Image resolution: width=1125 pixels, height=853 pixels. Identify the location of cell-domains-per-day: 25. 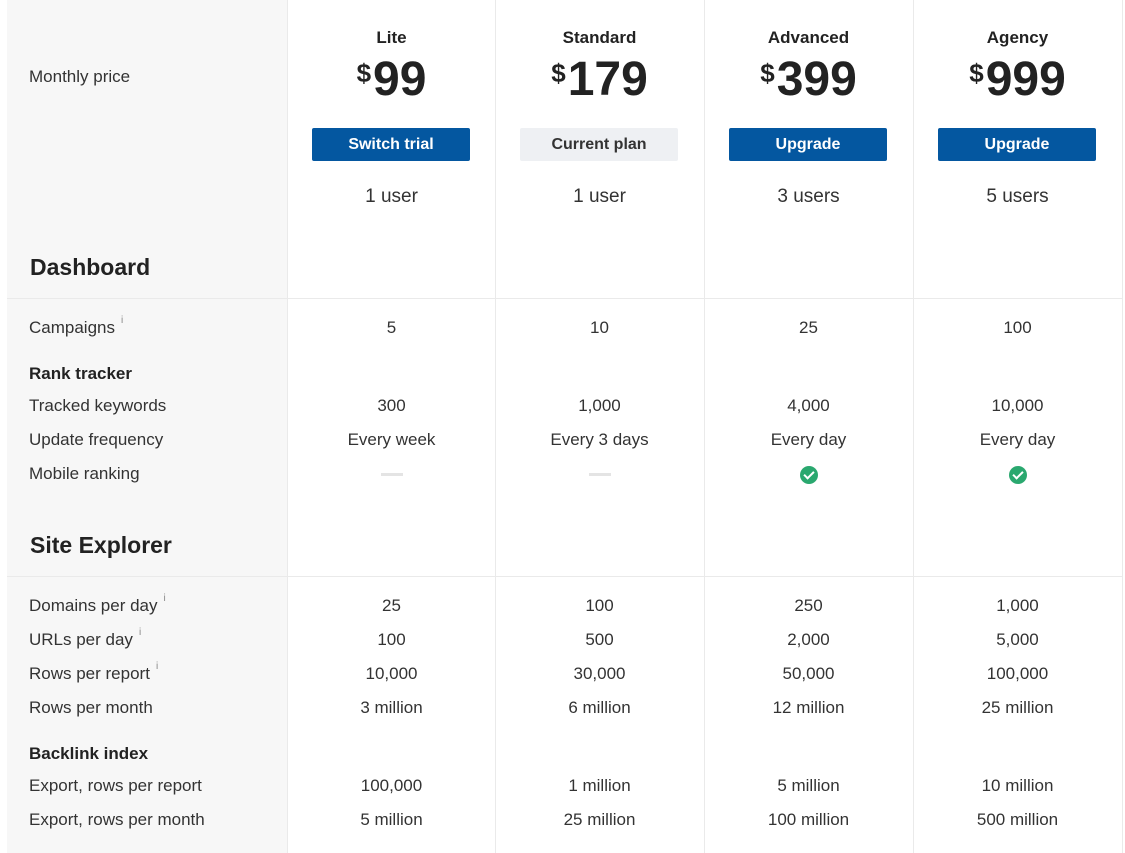
(391, 605).